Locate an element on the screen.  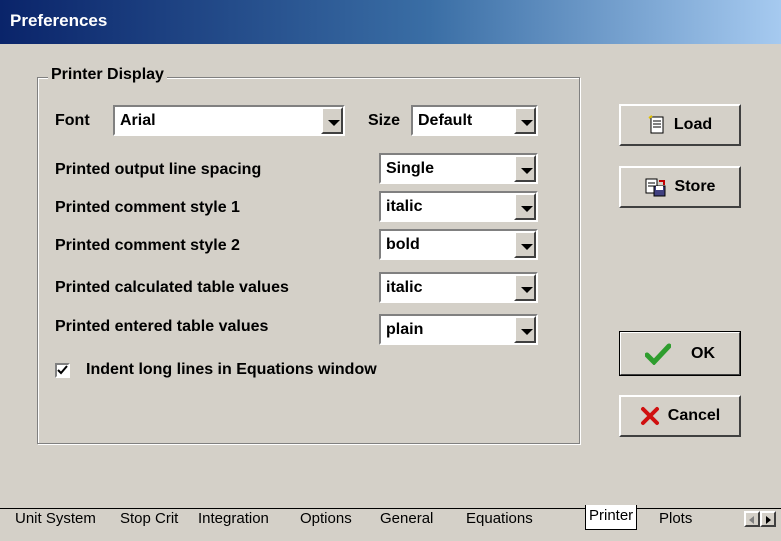
calculated-values-label: Printed calculated table values is located at coordinates (172, 287).